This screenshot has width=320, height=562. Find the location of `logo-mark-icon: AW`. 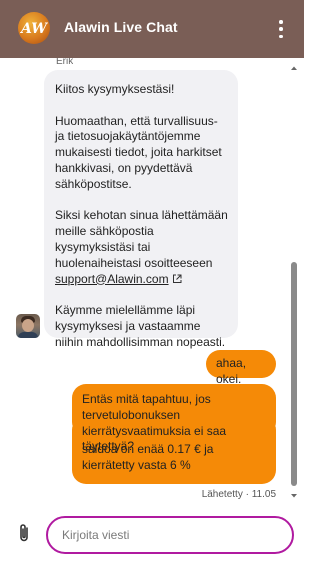

logo-mark-icon: AW is located at coordinates (34, 29).